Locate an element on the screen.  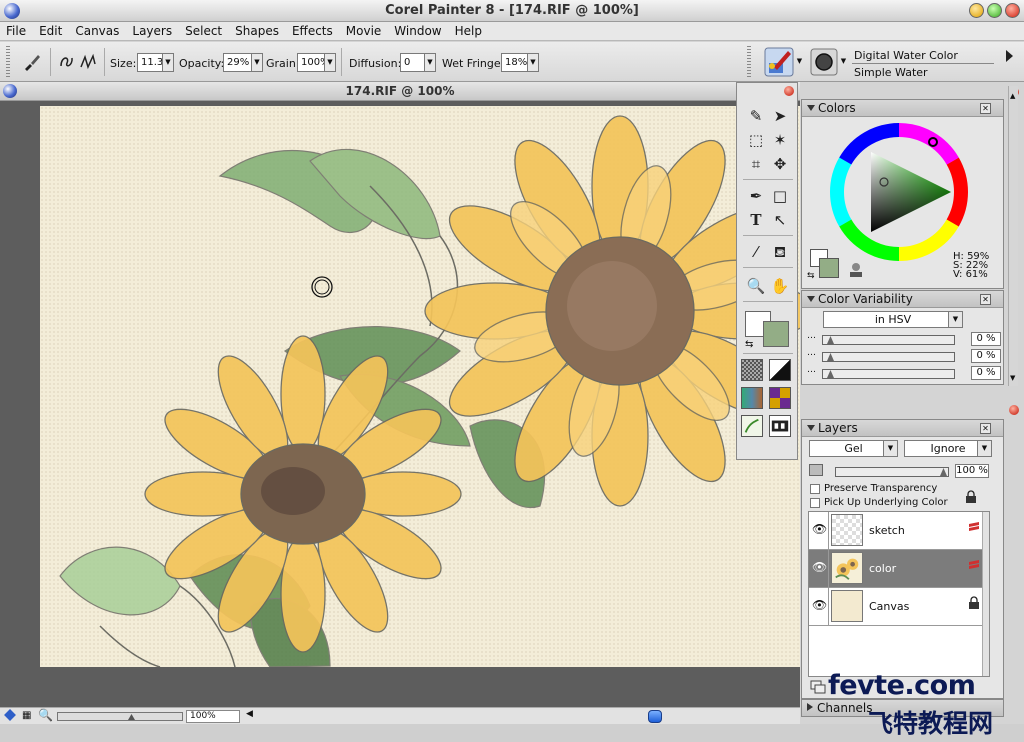
text-icon: T is located at coordinates (756, 220).